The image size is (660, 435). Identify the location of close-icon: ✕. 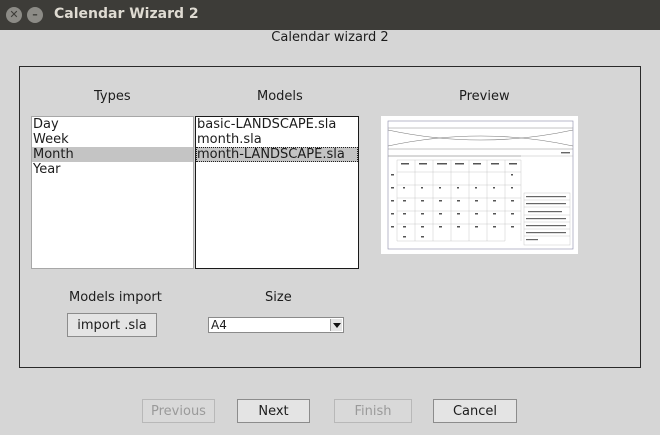
(14, 14).